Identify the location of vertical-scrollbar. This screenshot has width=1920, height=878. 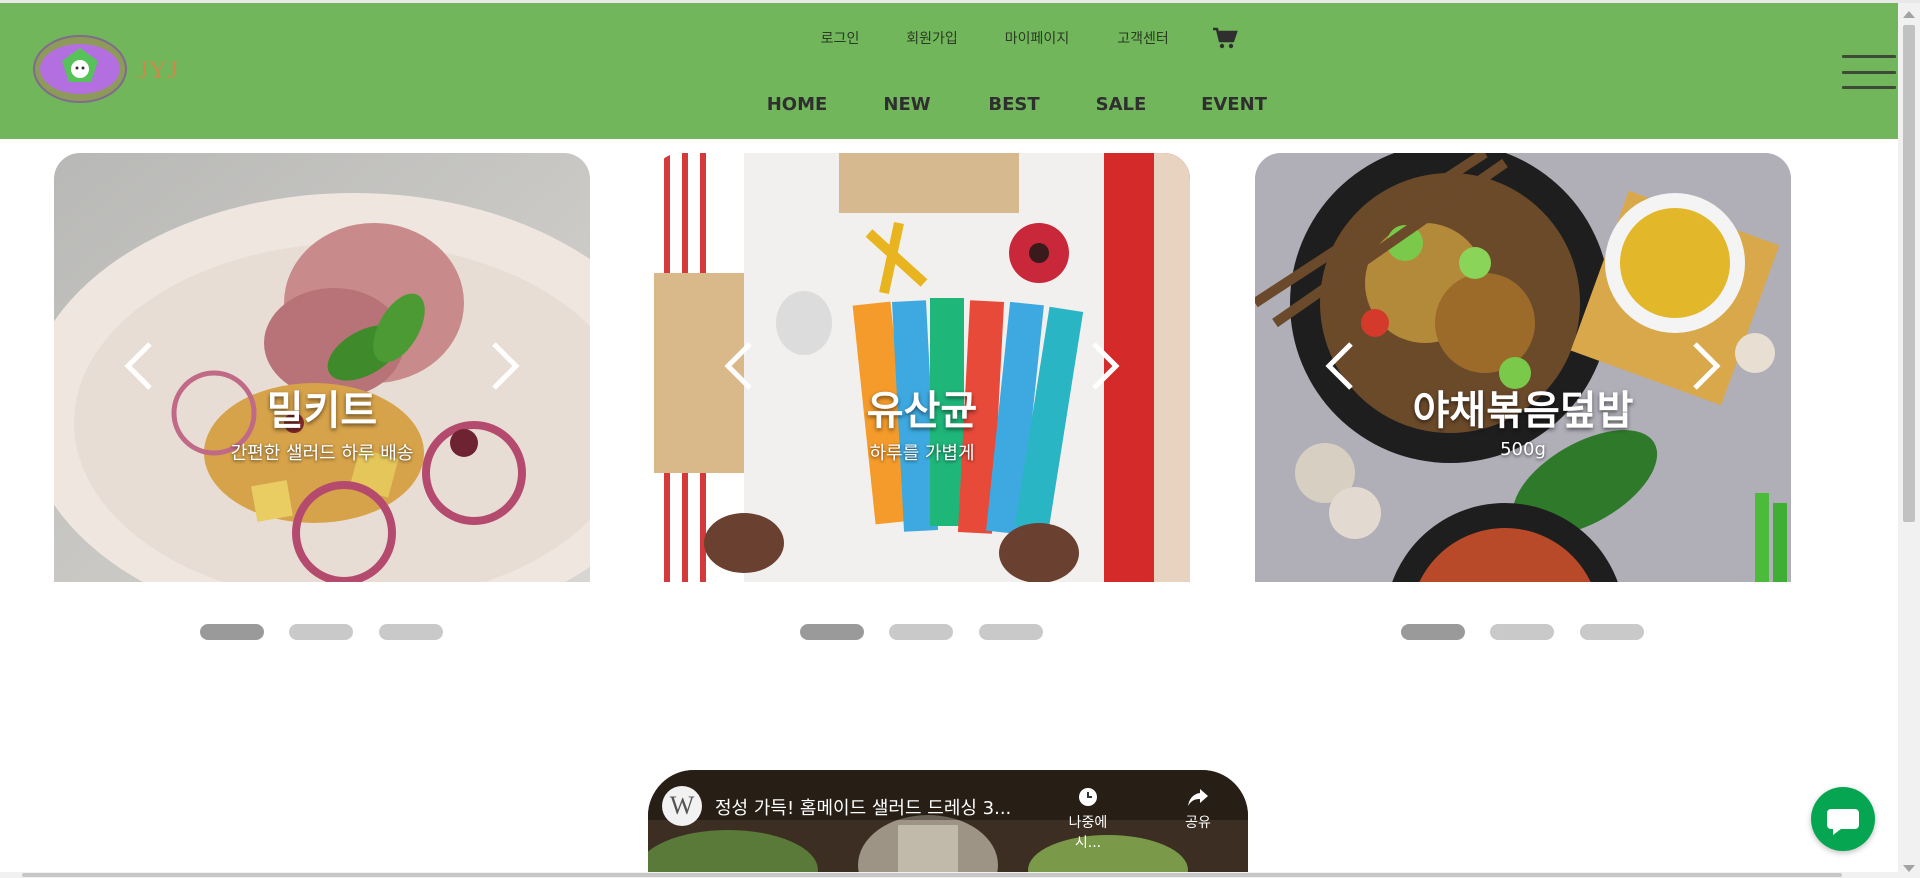
(1909, 440).